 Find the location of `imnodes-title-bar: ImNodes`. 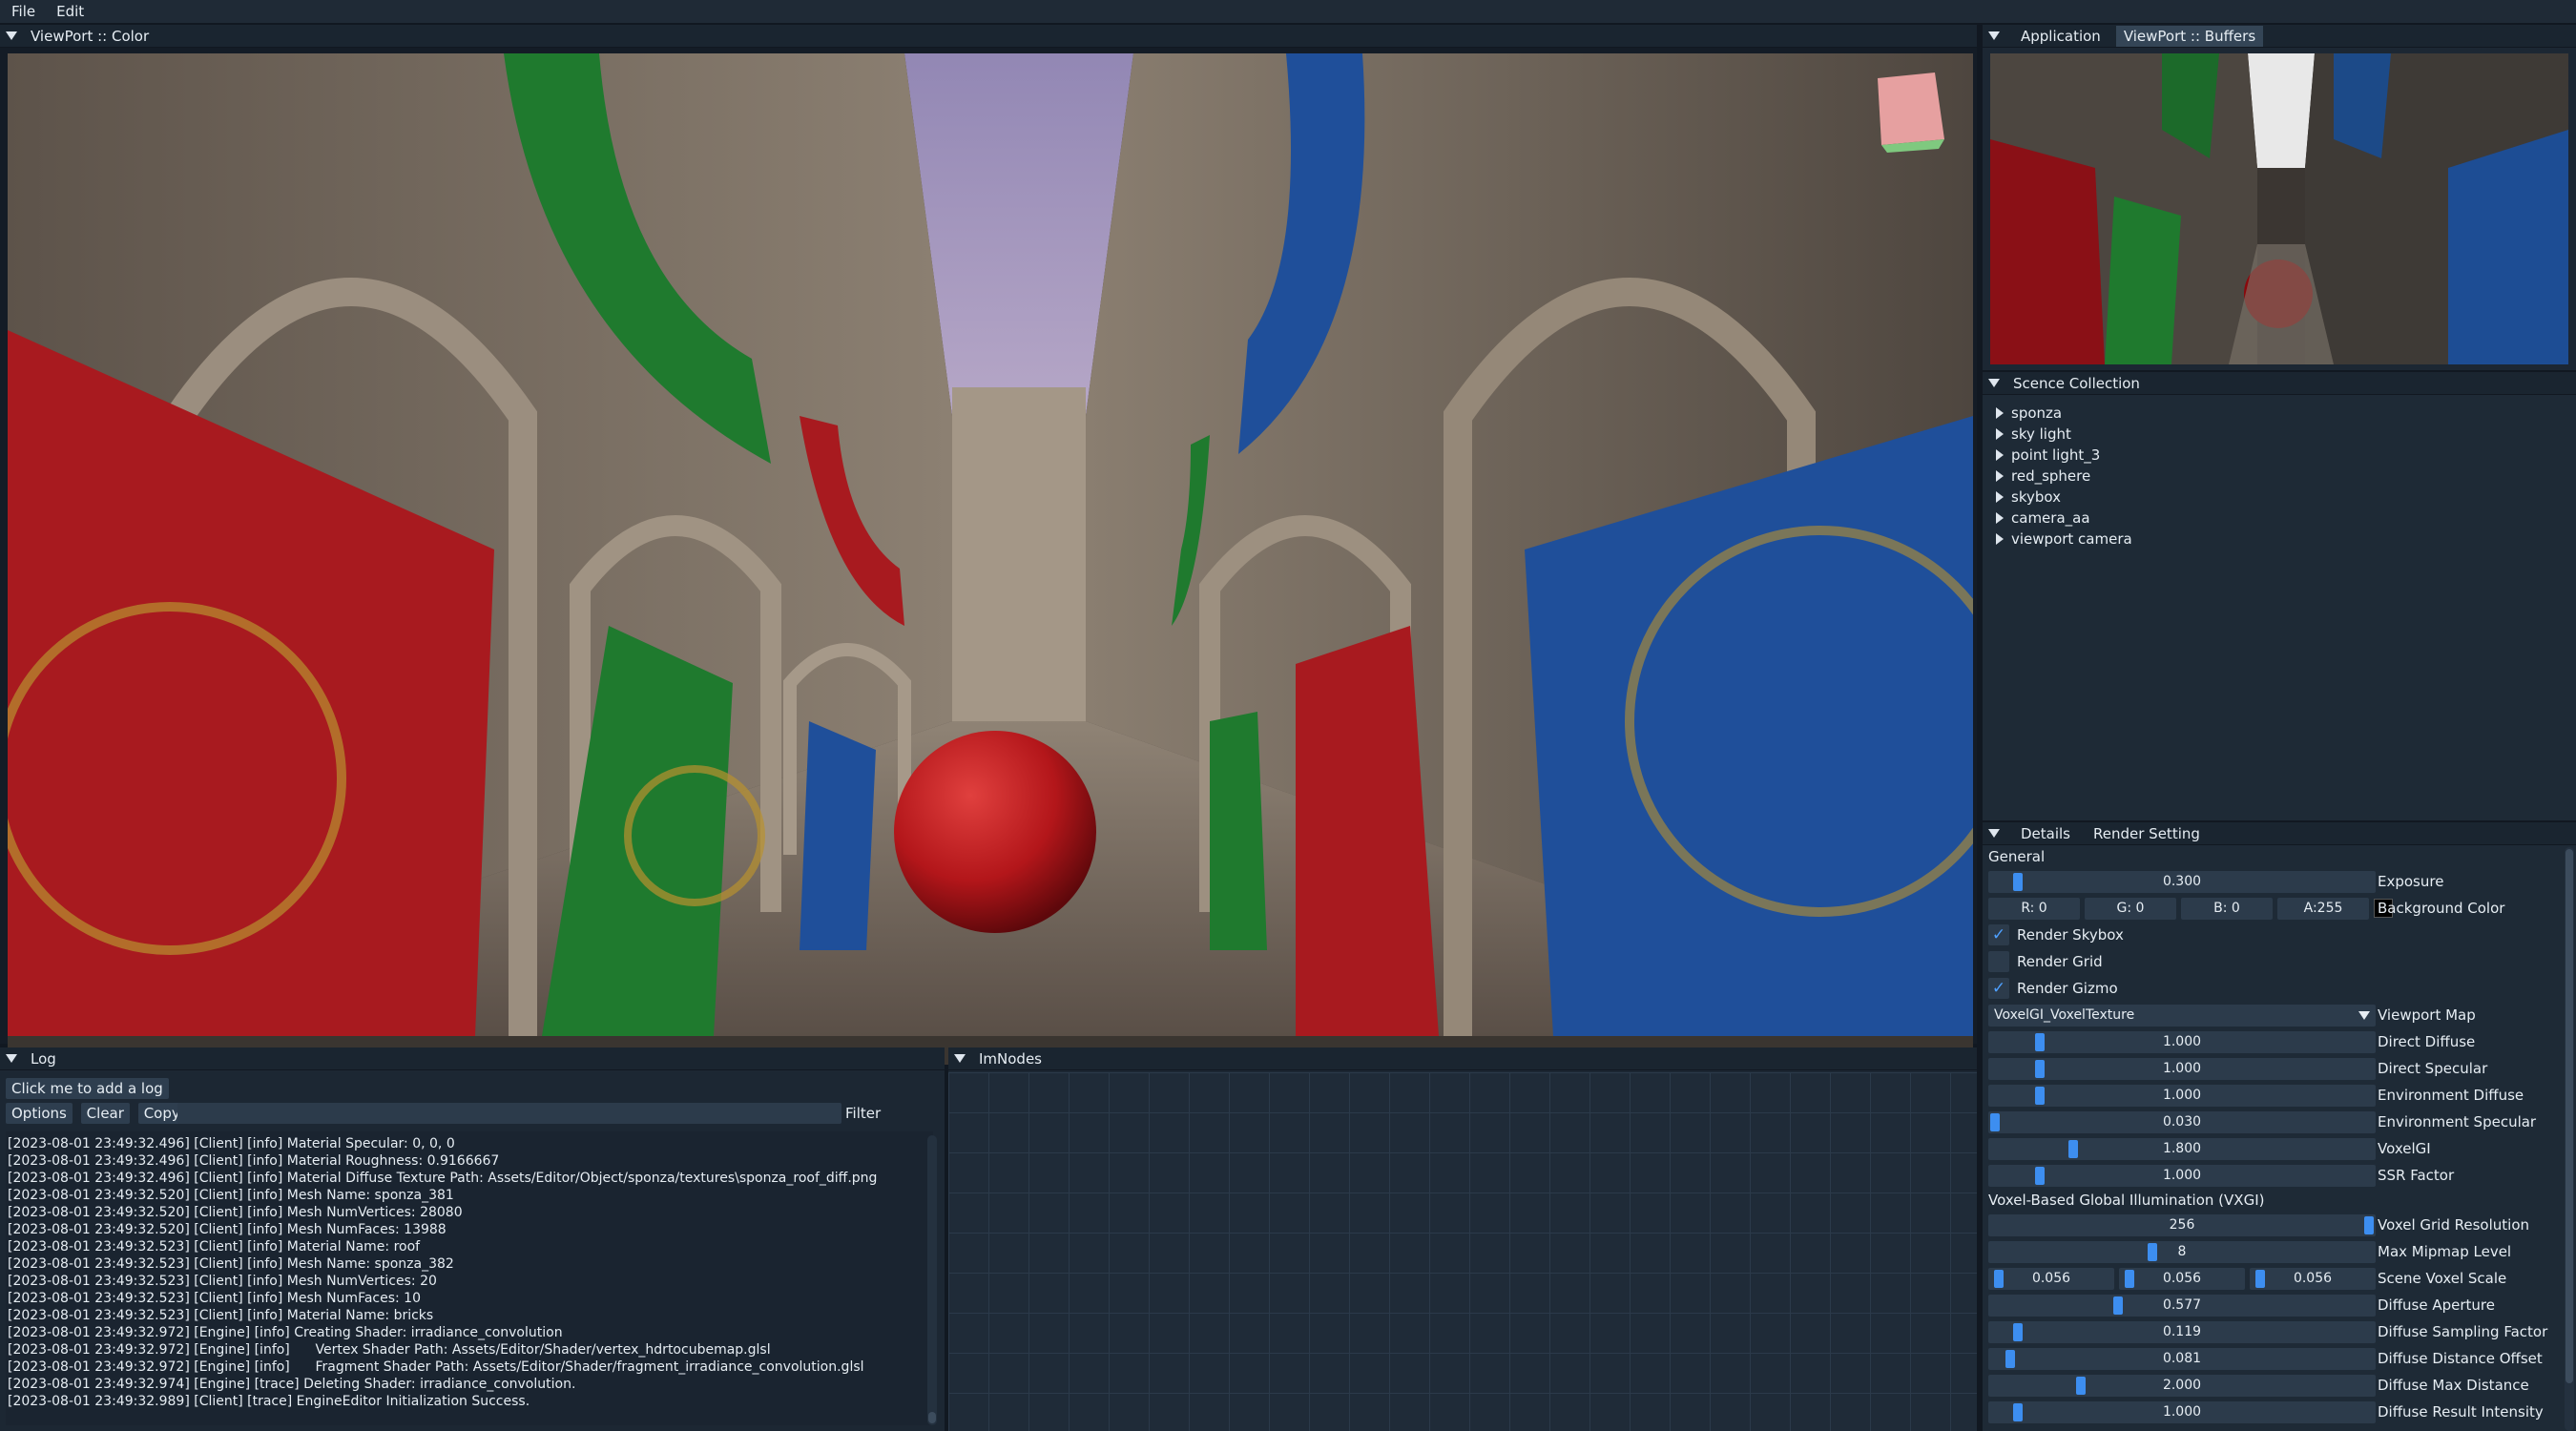

imnodes-title-bar: ImNodes is located at coordinates (1462, 1058).